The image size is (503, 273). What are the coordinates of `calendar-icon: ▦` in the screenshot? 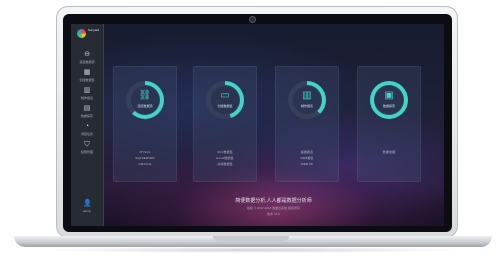 It's located at (87, 72).